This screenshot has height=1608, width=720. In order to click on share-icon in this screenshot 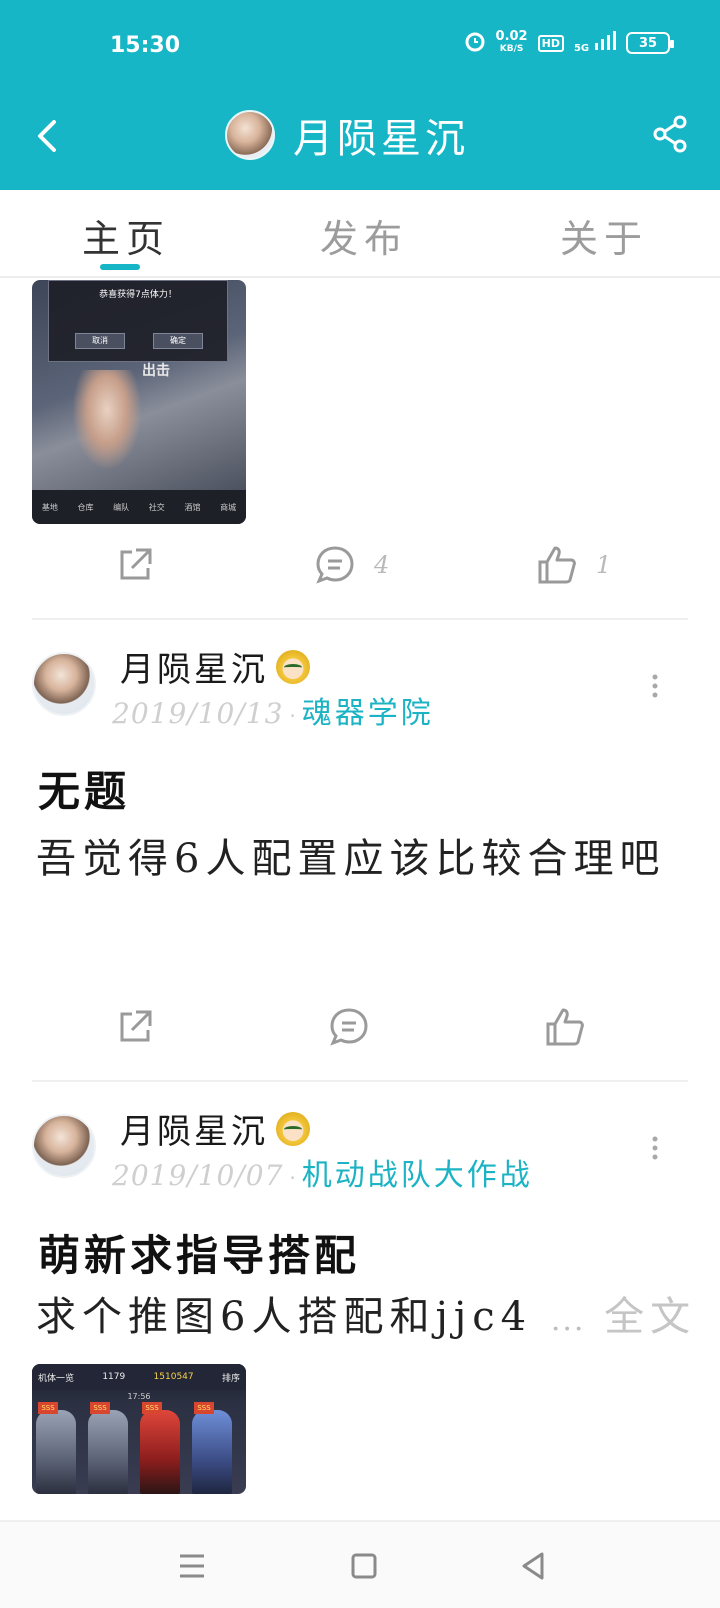, I will do `click(670, 134)`.